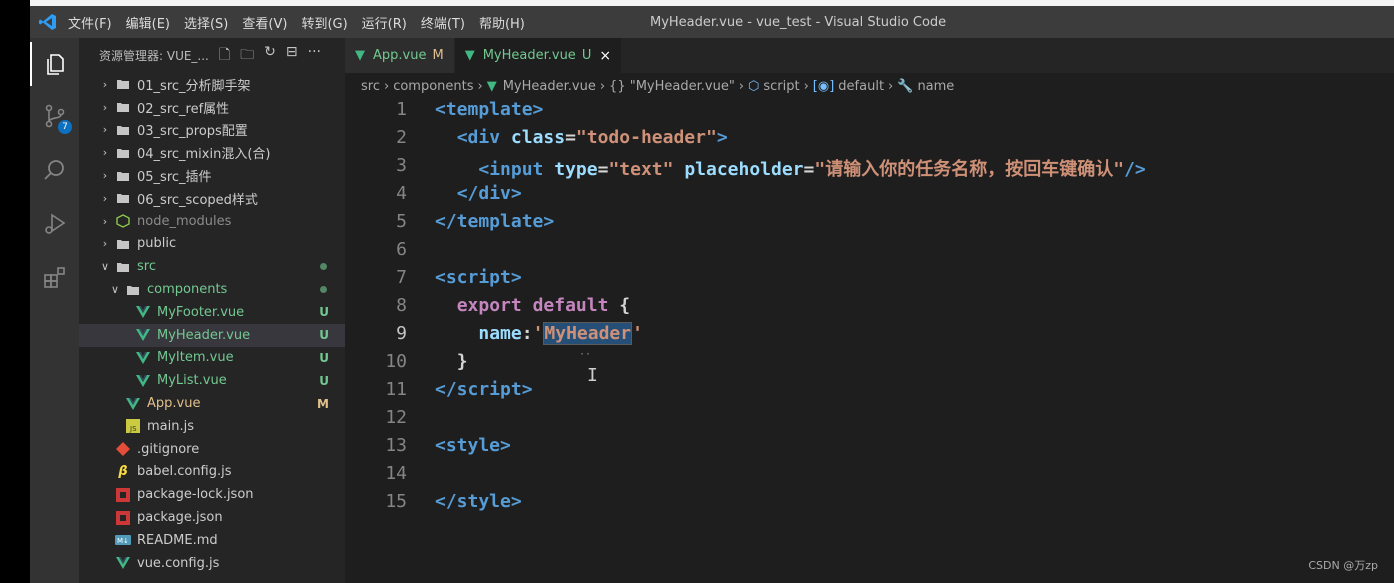 This screenshot has width=1394, height=583. I want to click on breadcrumb-components: components, so click(433, 86).